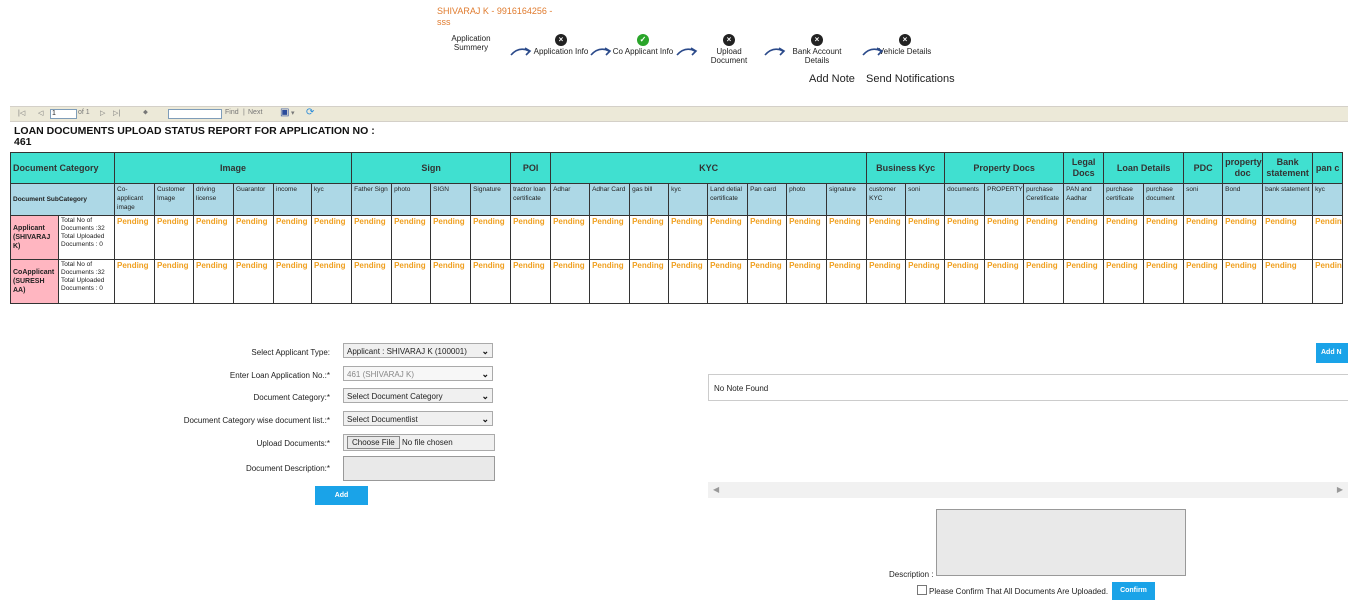 Image resolution: width=1348 pixels, height=606 pixels. Describe the element at coordinates (255, 112) in the screenshot. I see `next-link: Next` at that location.